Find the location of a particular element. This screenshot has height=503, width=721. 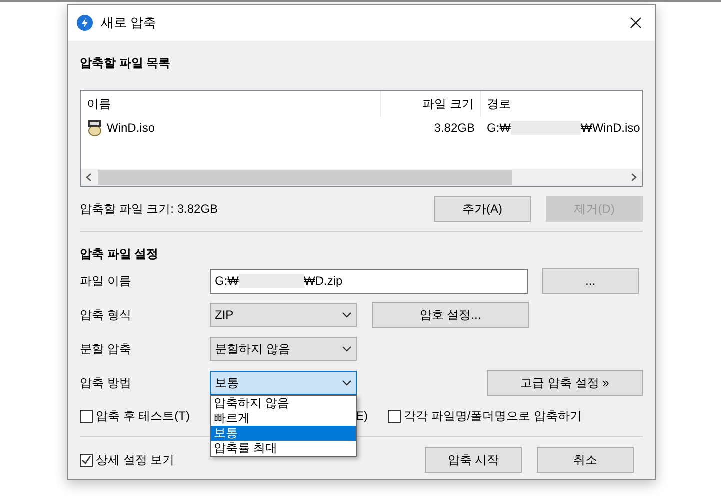

path-text: G:₩ is located at coordinates (499, 128).